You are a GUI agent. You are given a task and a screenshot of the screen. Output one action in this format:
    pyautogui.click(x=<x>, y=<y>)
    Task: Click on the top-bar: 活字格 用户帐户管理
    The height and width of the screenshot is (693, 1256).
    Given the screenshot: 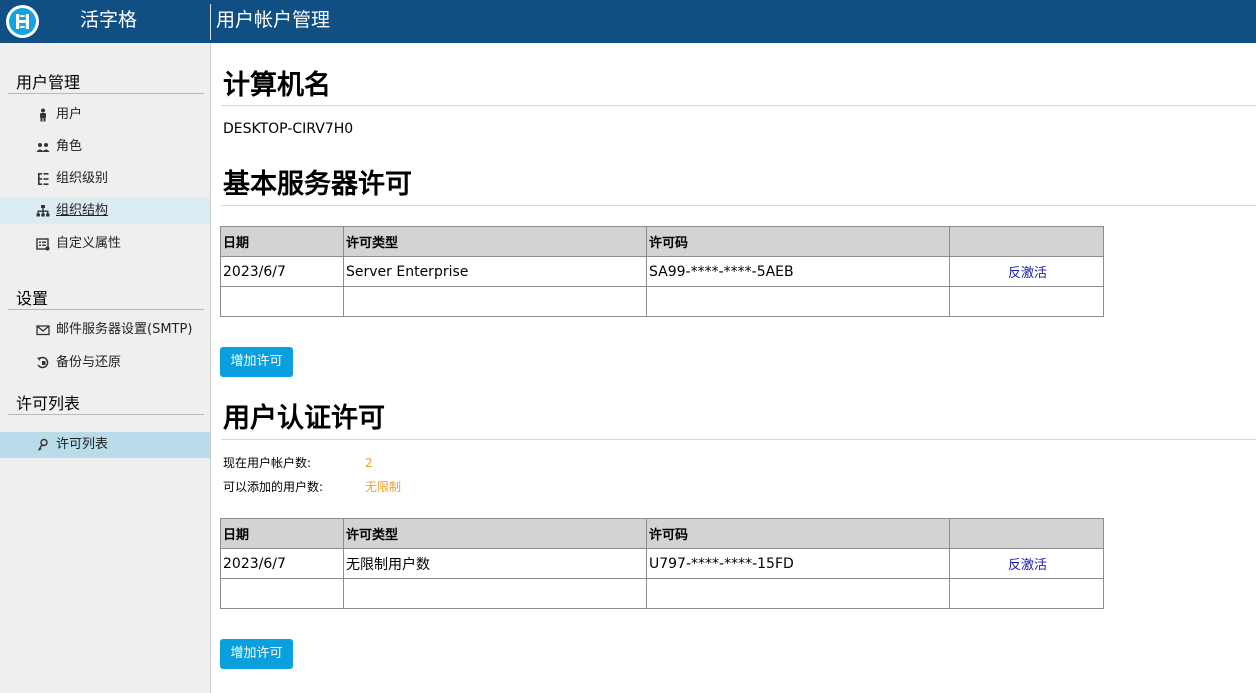 What is the action you would take?
    pyautogui.click(x=628, y=21)
    